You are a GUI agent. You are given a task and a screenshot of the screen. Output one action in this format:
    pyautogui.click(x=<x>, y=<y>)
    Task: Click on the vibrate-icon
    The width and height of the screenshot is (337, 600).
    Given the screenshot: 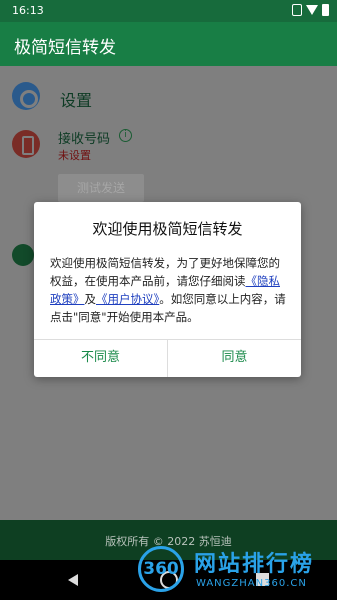 What is the action you would take?
    pyautogui.click(x=297, y=10)
    